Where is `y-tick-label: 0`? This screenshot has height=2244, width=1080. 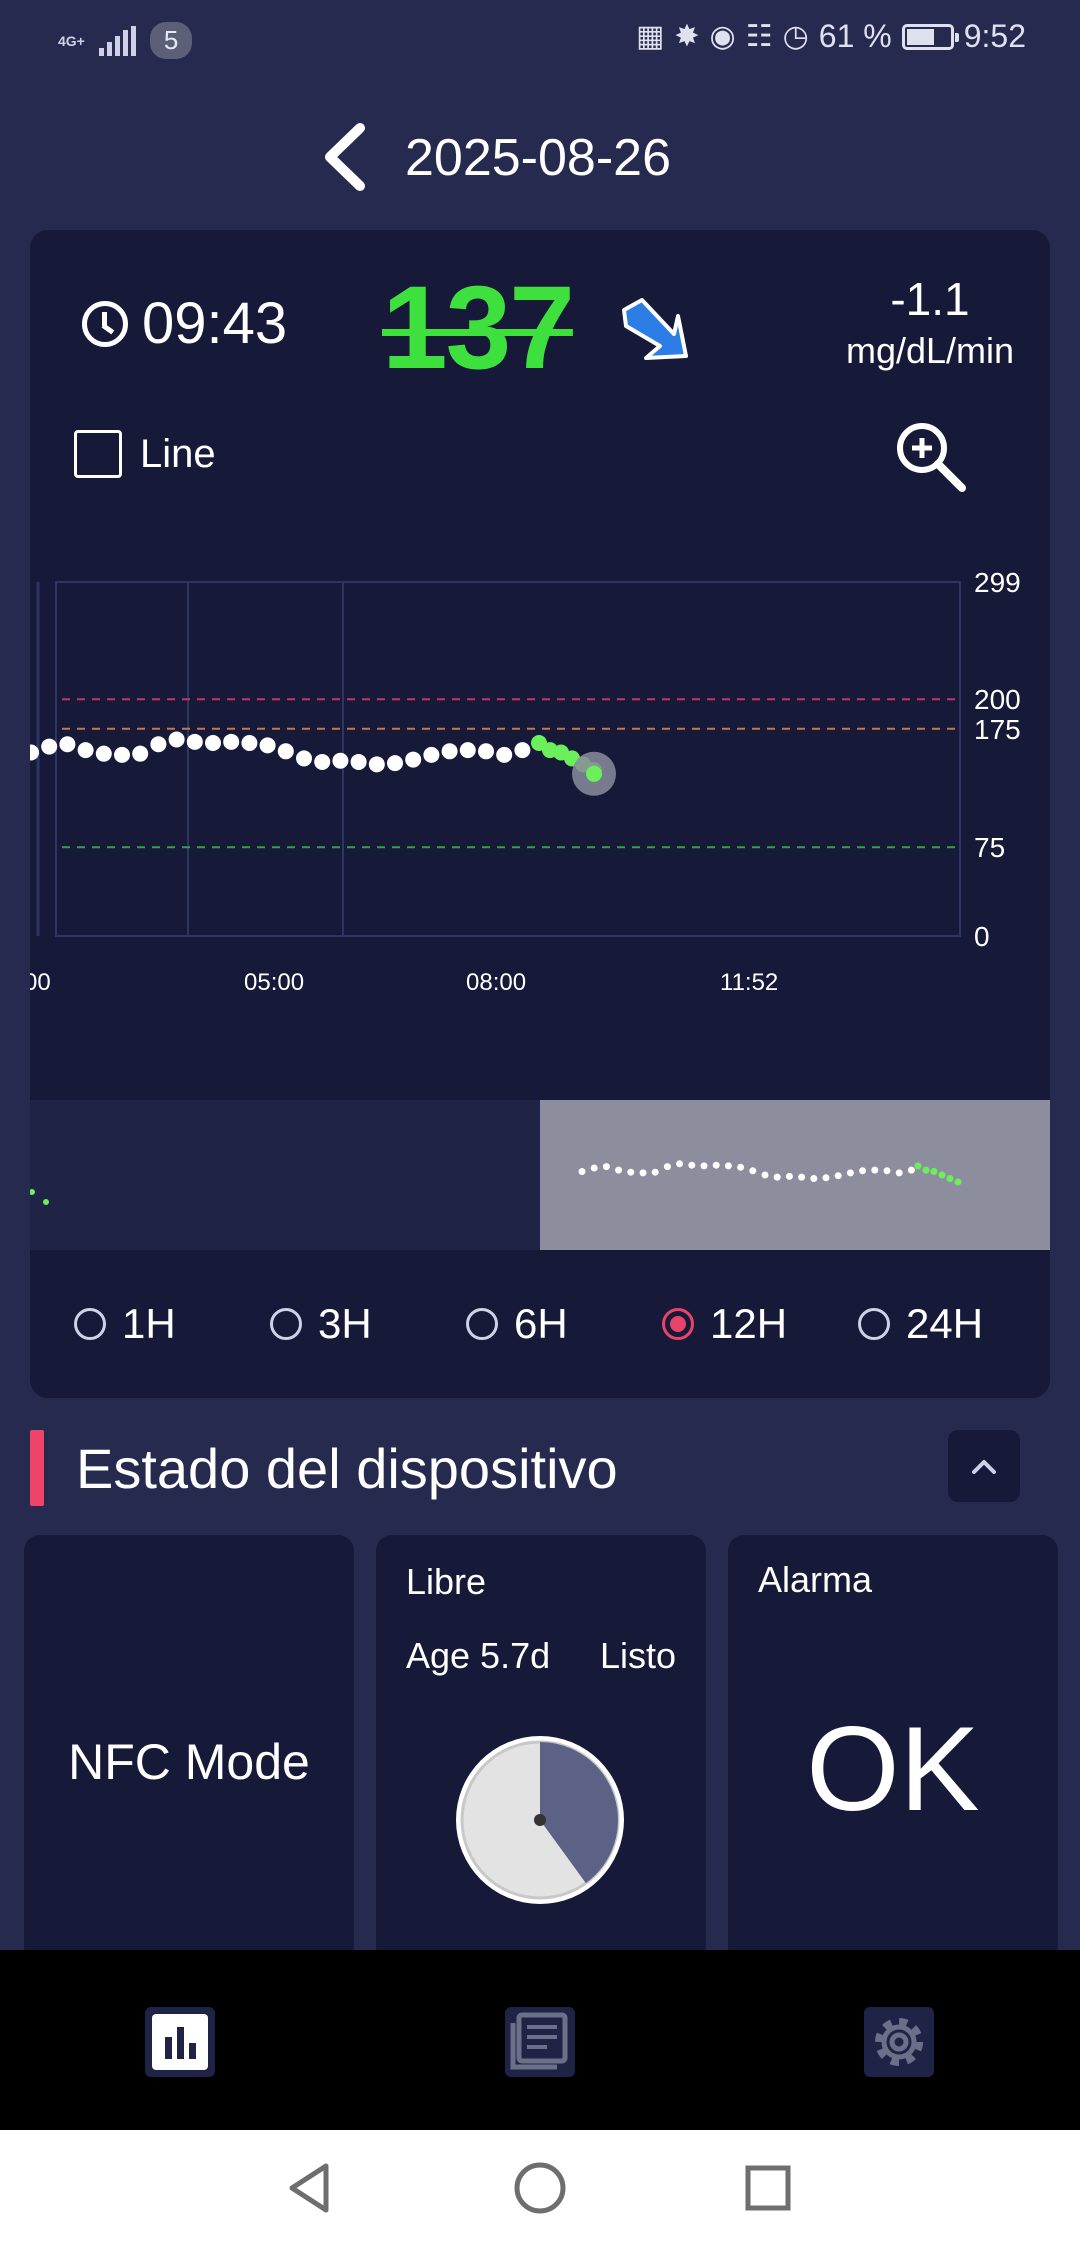 y-tick-label: 0 is located at coordinates (982, 936).